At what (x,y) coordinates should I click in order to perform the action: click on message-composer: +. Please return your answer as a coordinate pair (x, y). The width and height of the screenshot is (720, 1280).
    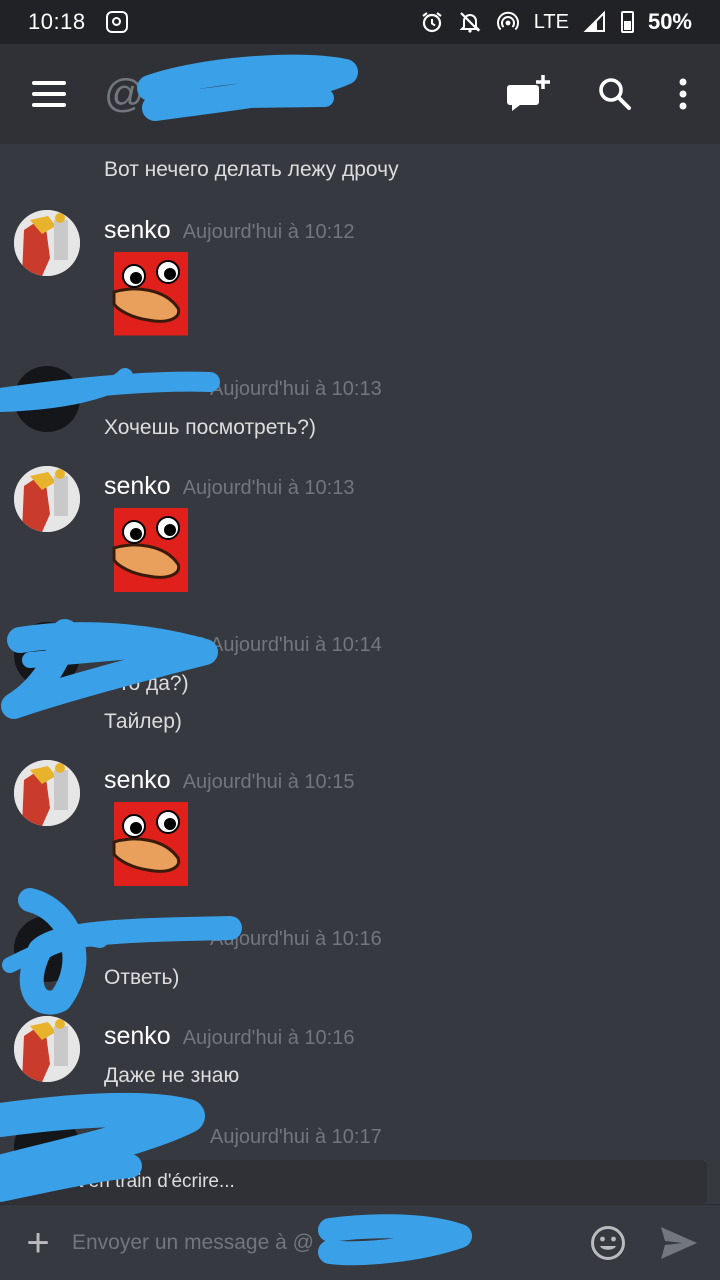
    Looking at the image, I should click on (360, 1242).